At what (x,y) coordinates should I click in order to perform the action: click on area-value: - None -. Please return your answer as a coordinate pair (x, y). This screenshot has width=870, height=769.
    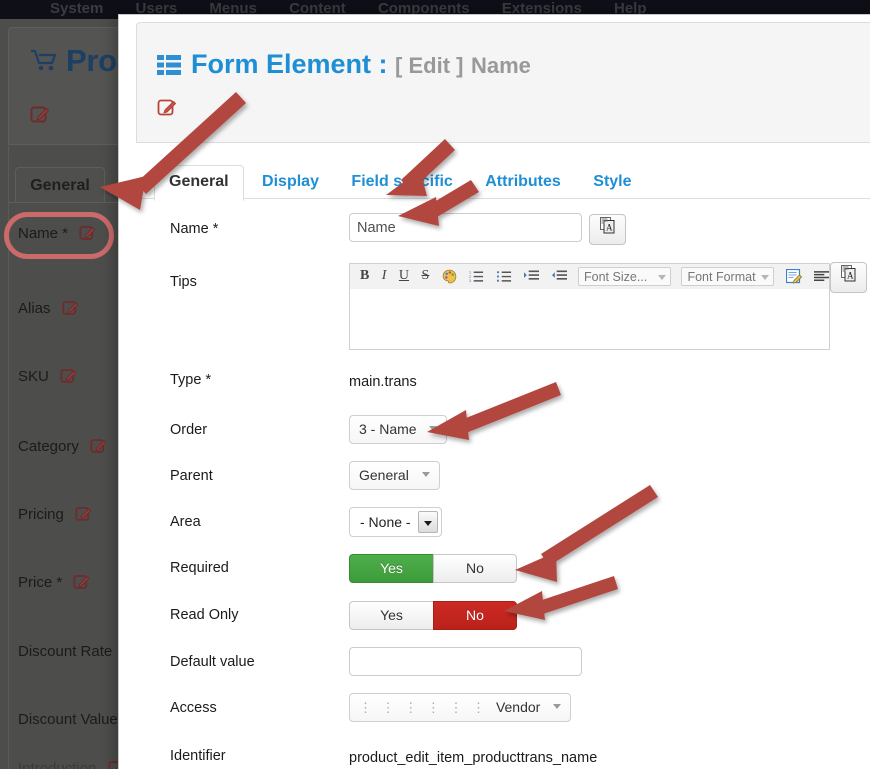
    Looking at the image, I should click on (385, 522).